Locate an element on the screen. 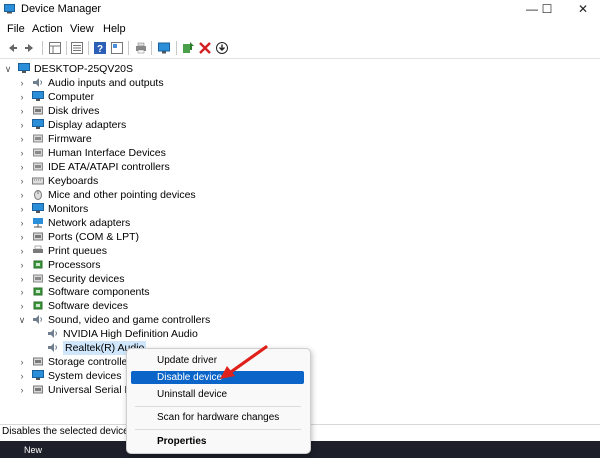  forward-icon is located at coordinates (30, 48).